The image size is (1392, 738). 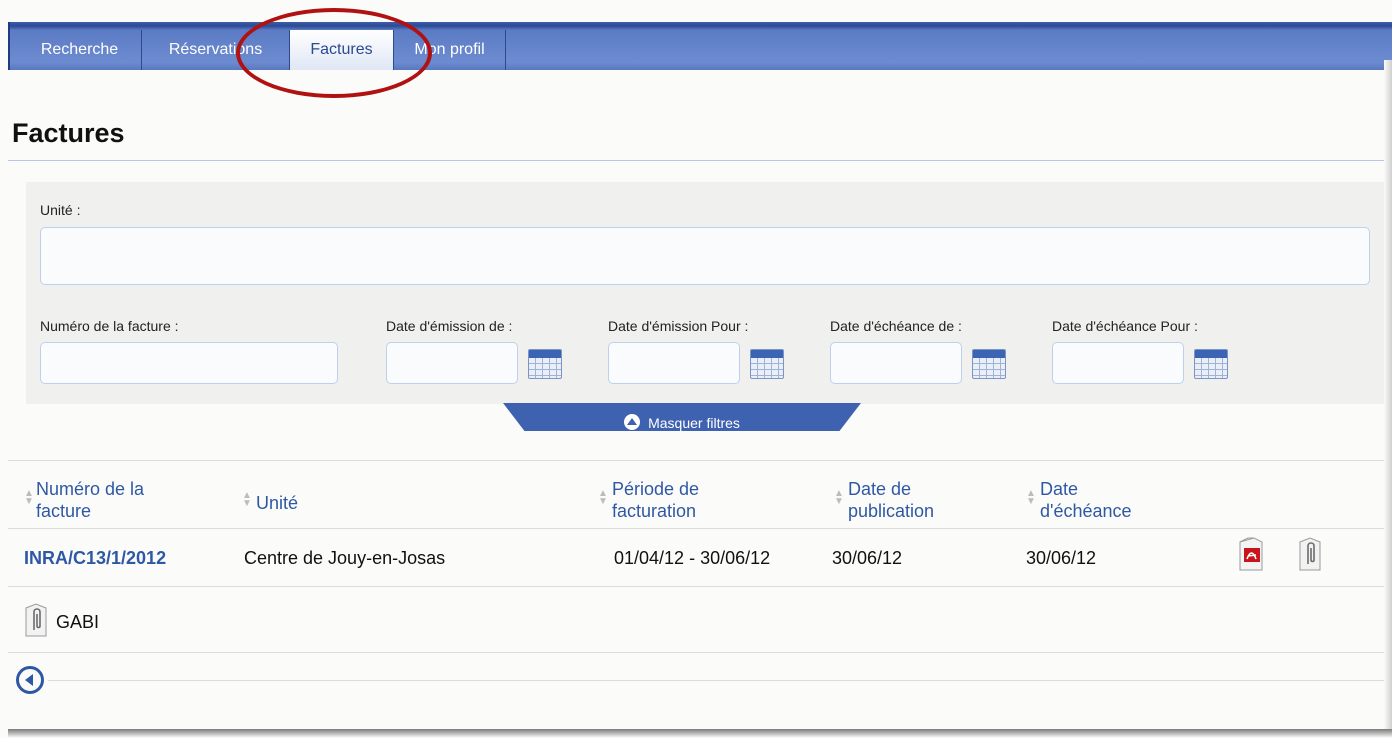 I want to click on due-date-from-input, so click(x=896, y=363).